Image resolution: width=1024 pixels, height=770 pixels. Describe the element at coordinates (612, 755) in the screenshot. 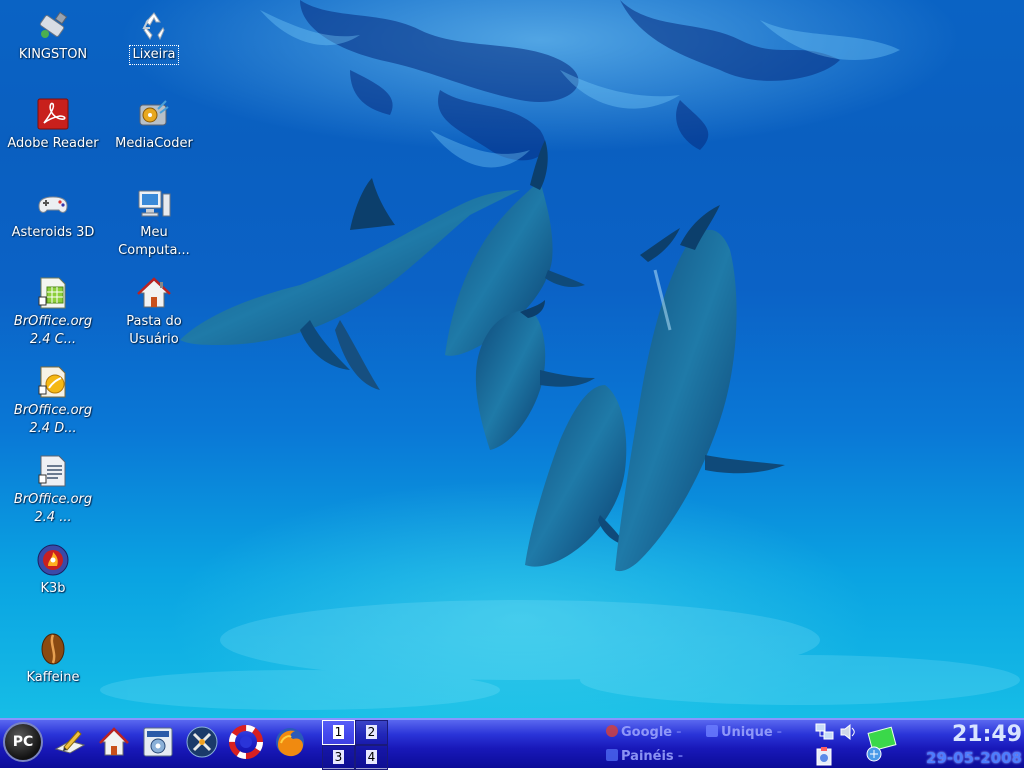

I see `panel-icon` at that location.